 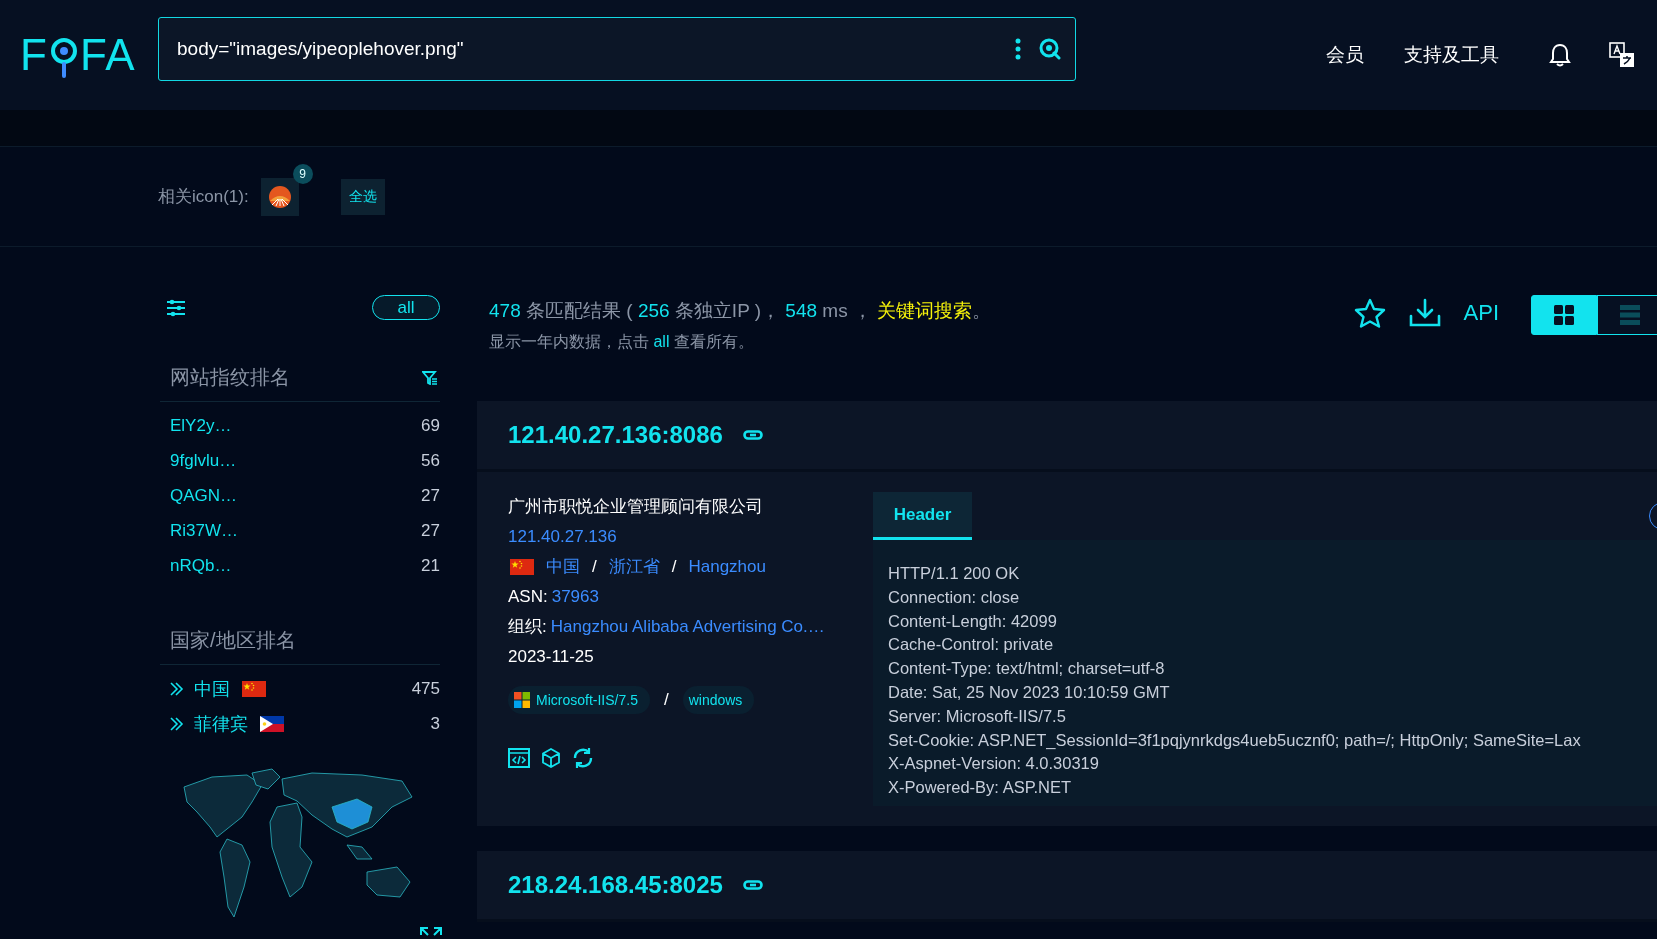 I want to click on header-line: Date: Sat, 25 Nov 2023 10:10:59 GMT, so click(x=1029, y=692).